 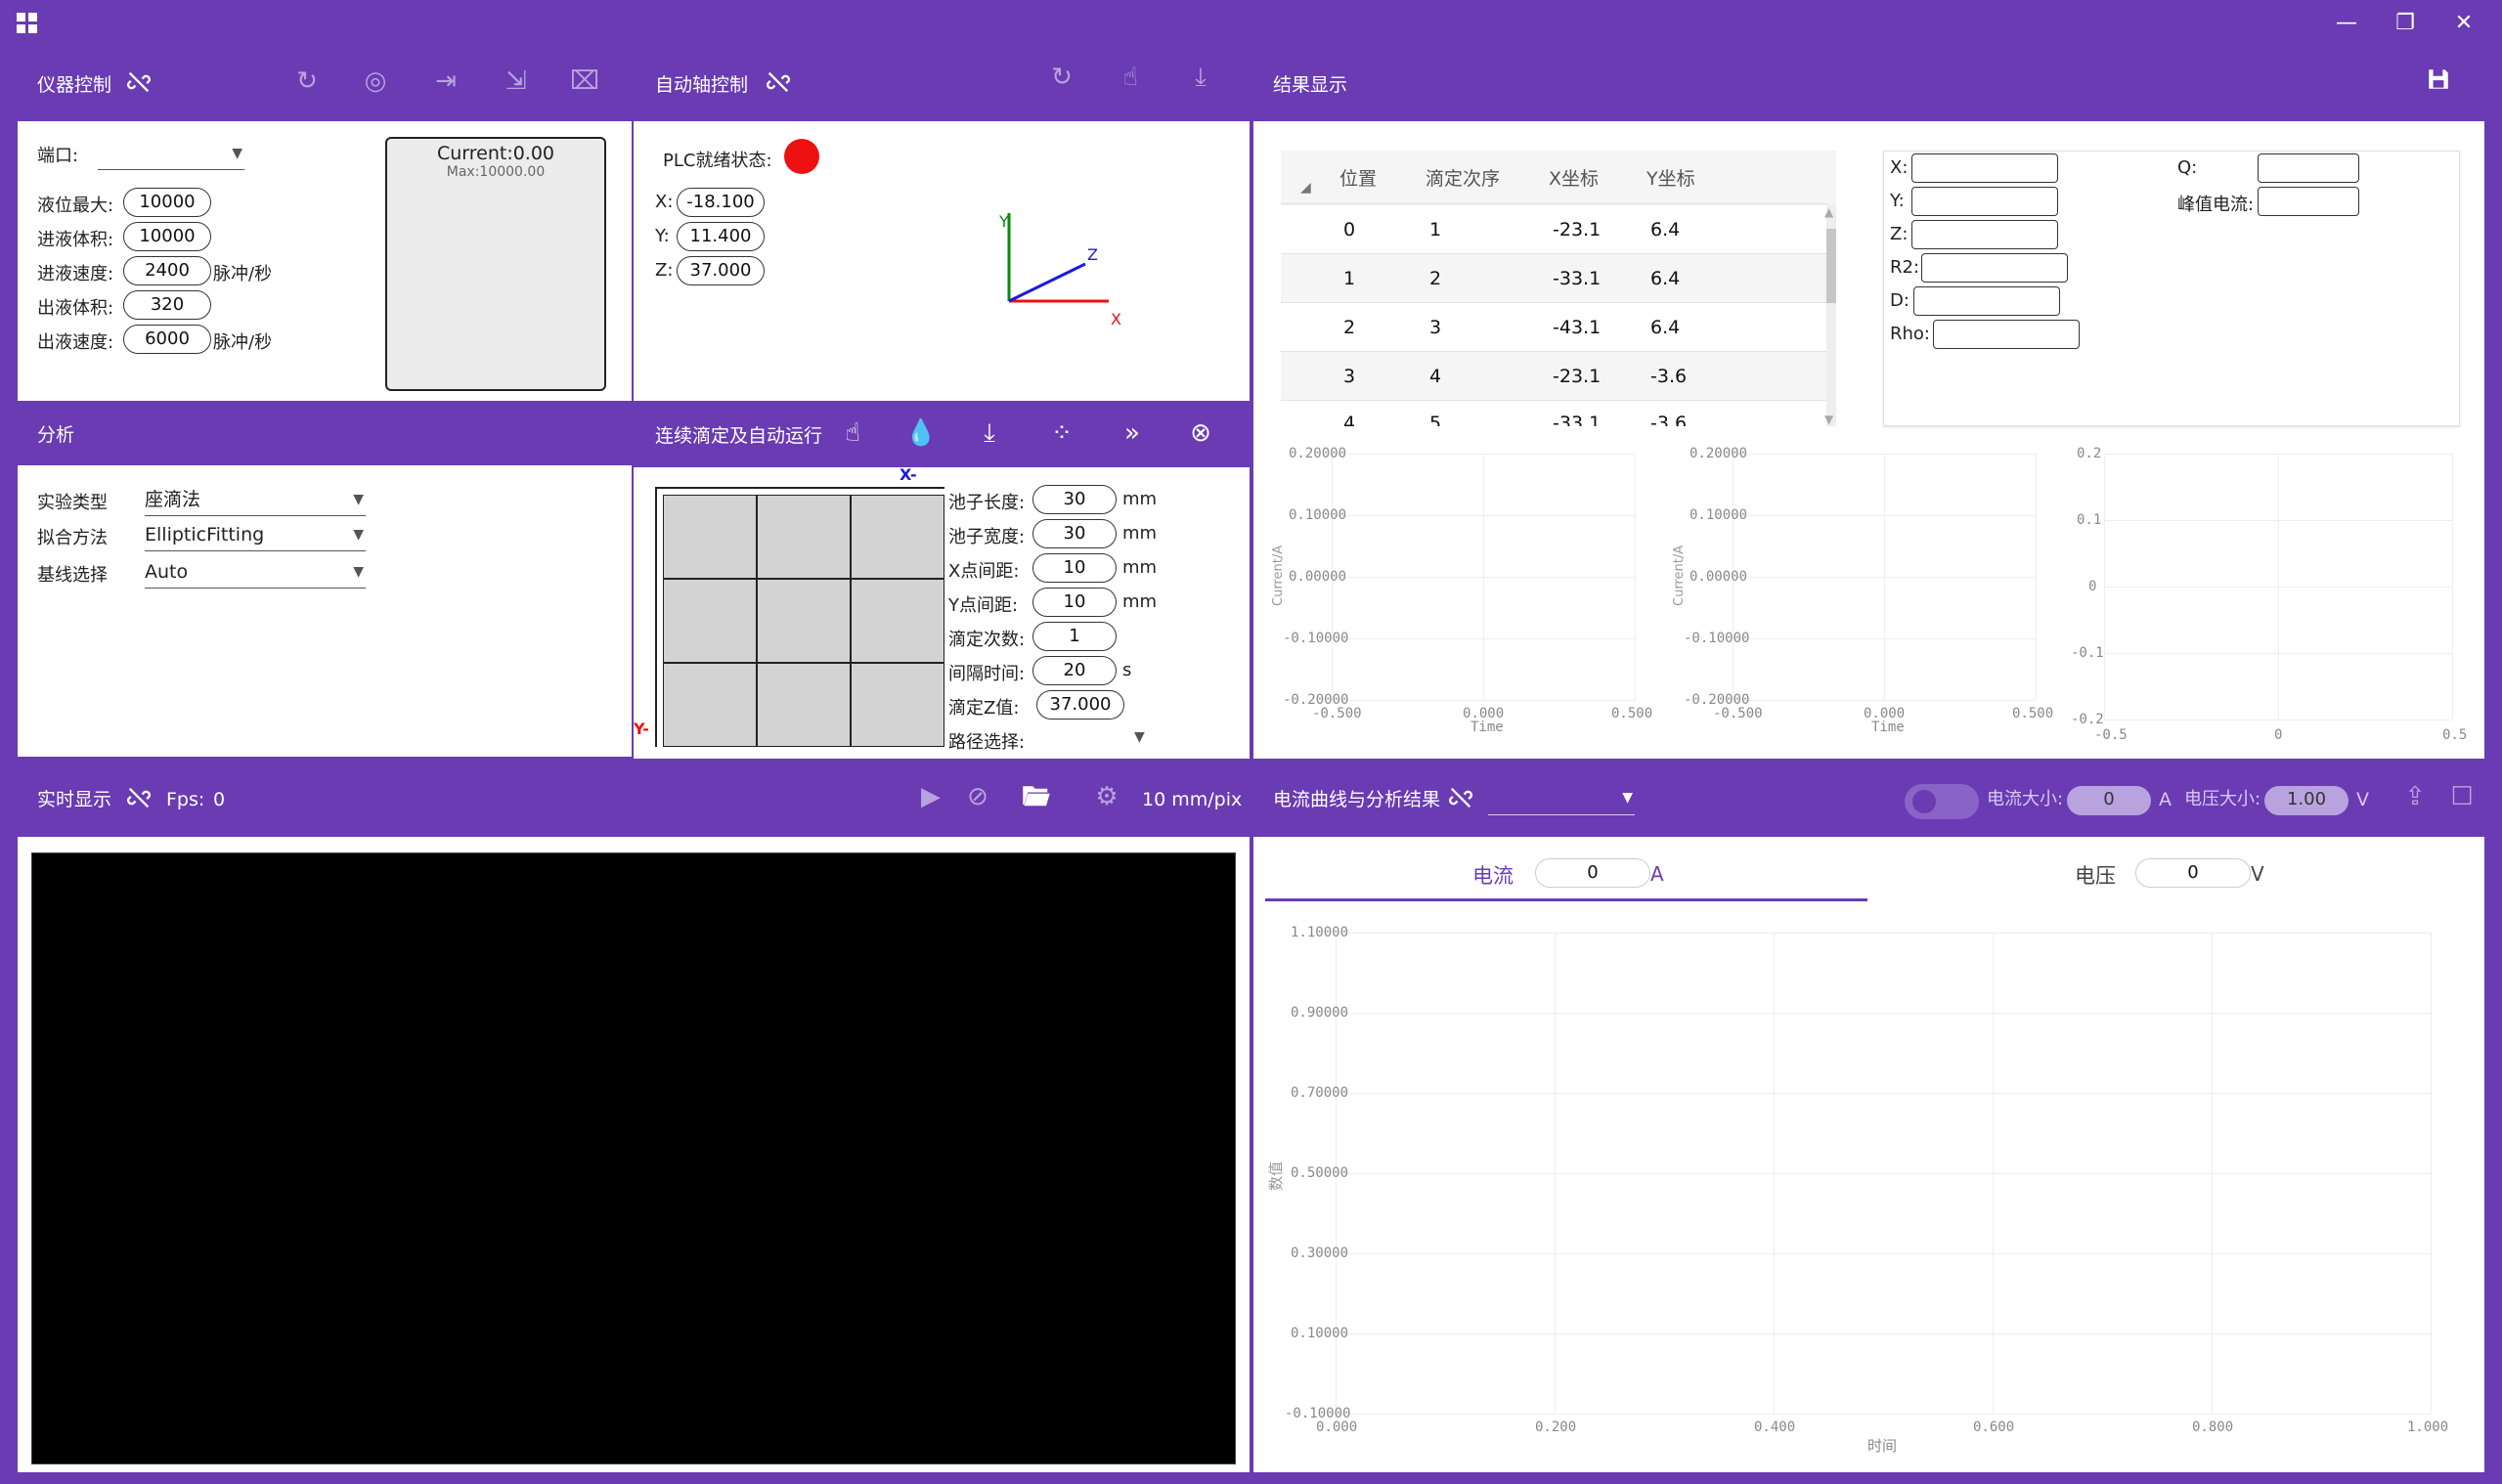 I want to click on param-q-field, so click(x=2308, y=168).